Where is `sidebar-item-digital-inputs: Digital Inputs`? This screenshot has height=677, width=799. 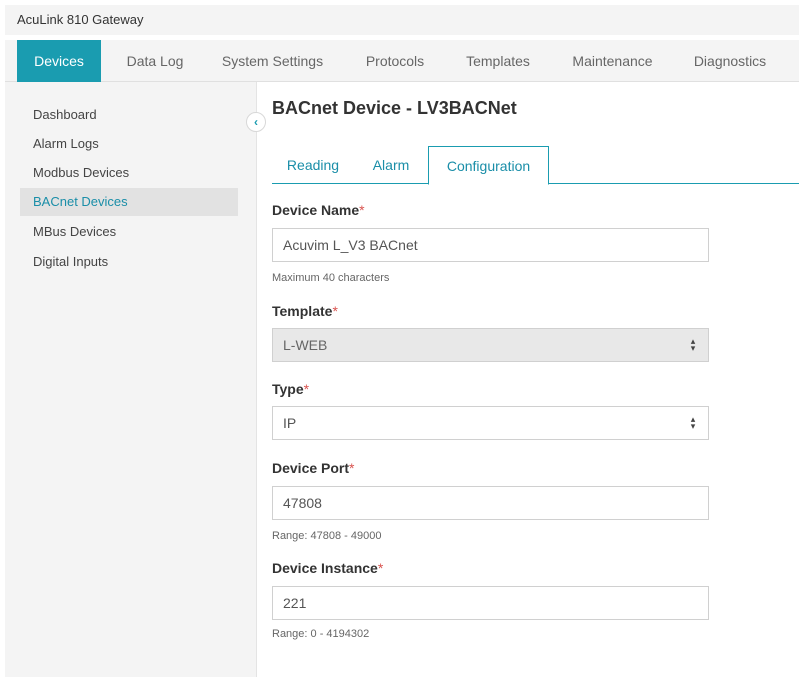
sidebar-item-digital-inputs: Digital Inputs is located at coordinates (129, 262).